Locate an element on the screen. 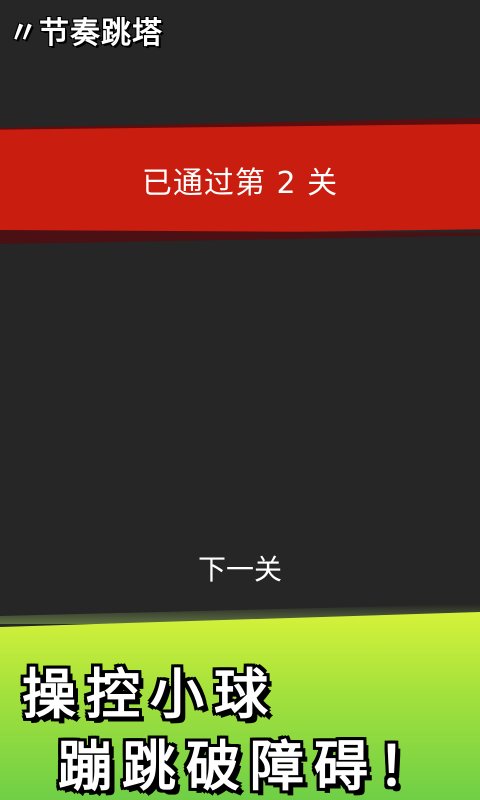  banner-shadow-bottom is located at coordinates (240, 237).